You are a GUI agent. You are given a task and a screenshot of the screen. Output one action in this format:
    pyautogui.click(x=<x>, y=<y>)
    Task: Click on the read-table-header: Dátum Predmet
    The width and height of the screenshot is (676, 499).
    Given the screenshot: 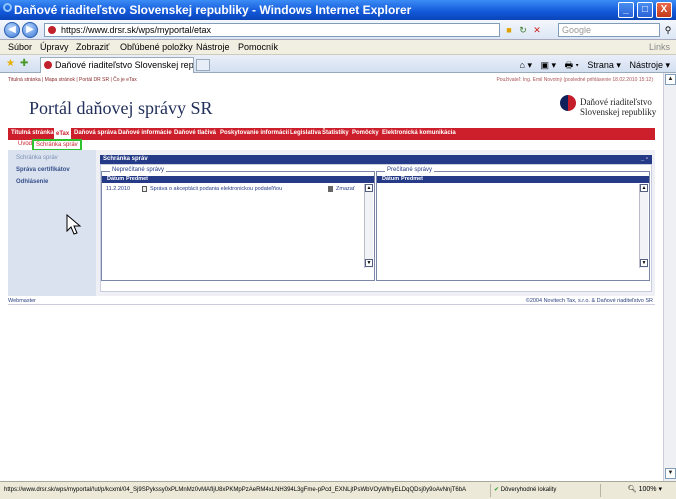 What is the action you would take?
    pyautogui.click(x=513, y=179)
    